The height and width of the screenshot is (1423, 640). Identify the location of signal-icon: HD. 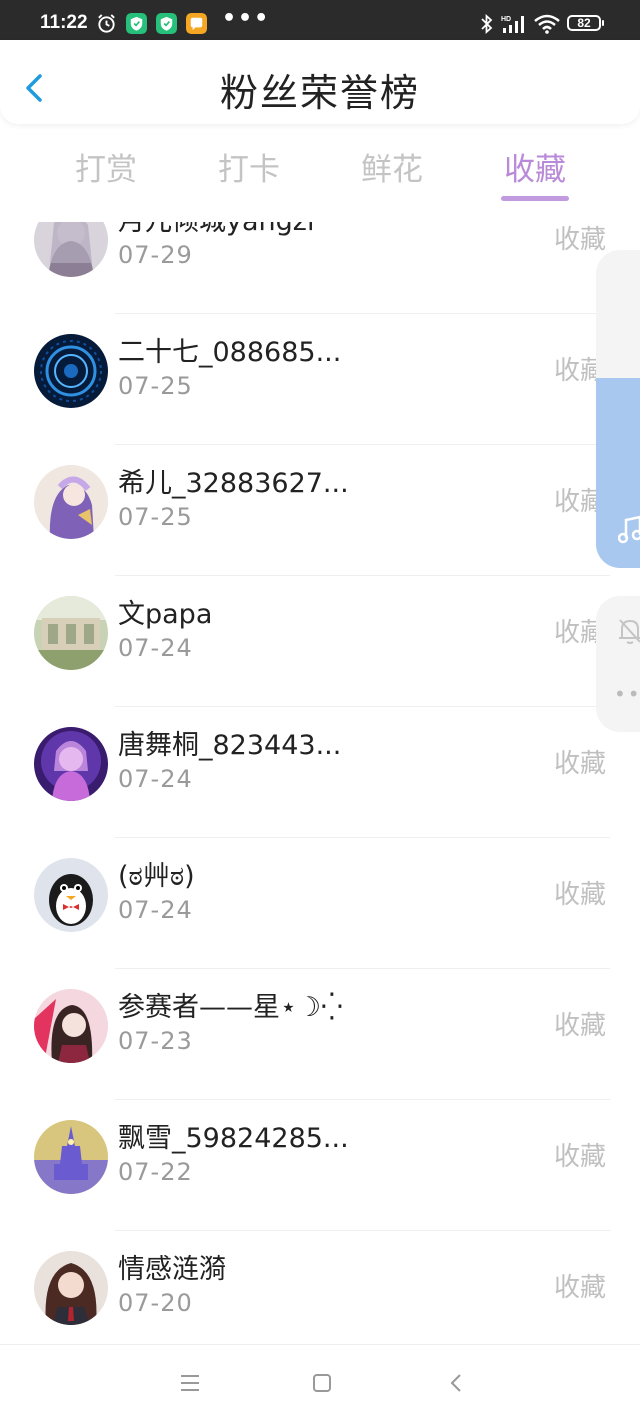
(512, 24).